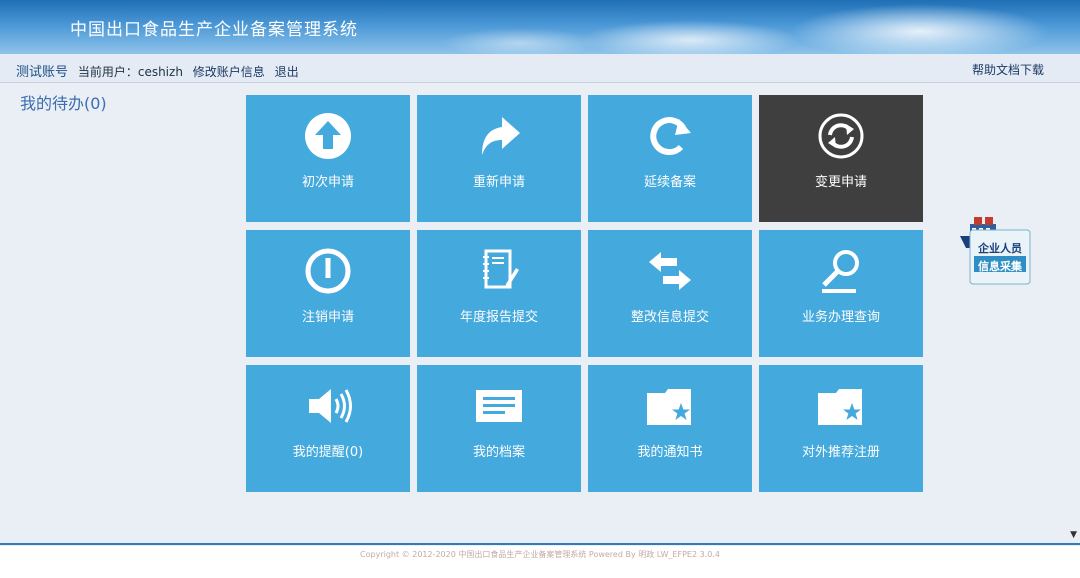 The height and width of the screenshot is (578, 1080). Describe the element at coordinates (42, 72) in the screenshot. I see `account-name: 测试账号` at that location.